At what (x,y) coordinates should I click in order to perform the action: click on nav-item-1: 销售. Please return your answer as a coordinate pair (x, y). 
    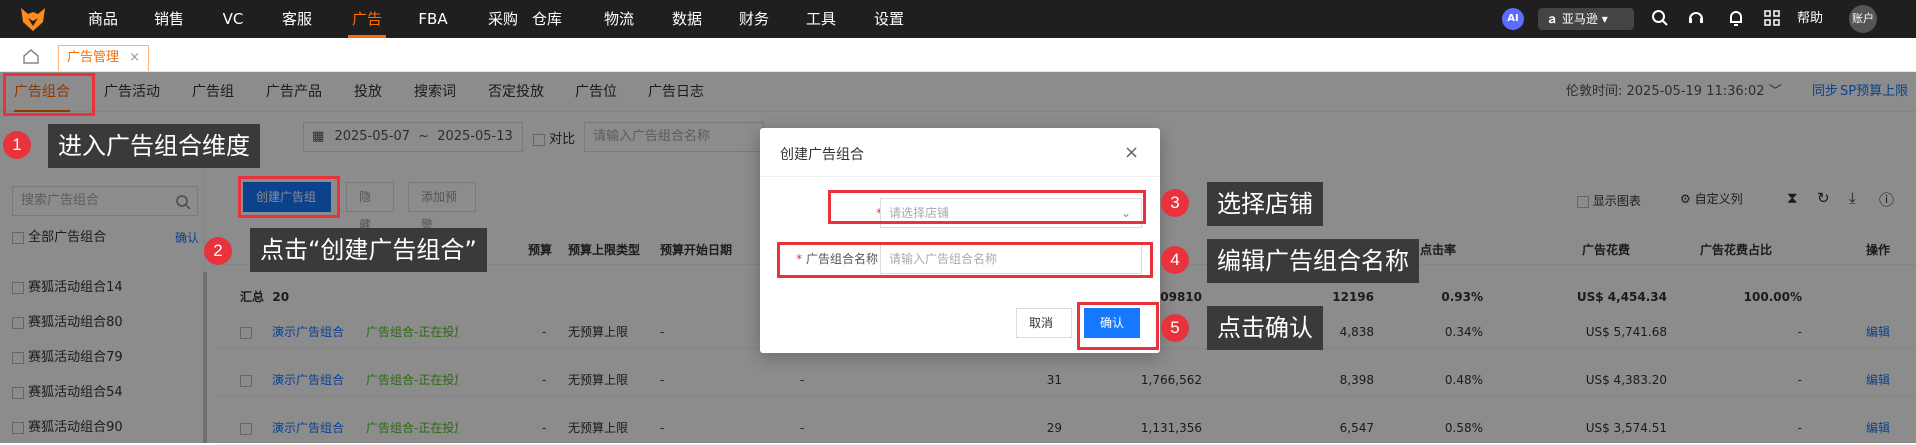
    Looking at the image, I should click on (169, 19).